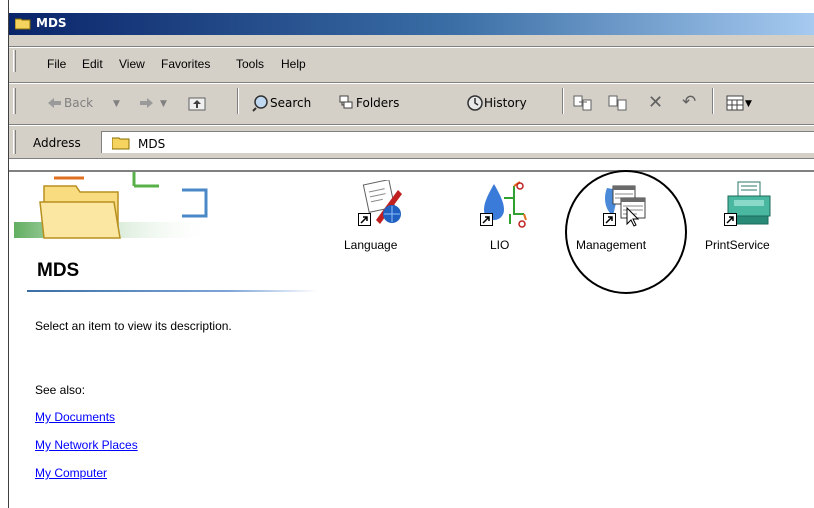 The width and height of the screenshot is (814, 508). What do you see at coordinates (293, 64) in the screenshot?
I see `menu-help: Help` at bounding box center [293, 64].